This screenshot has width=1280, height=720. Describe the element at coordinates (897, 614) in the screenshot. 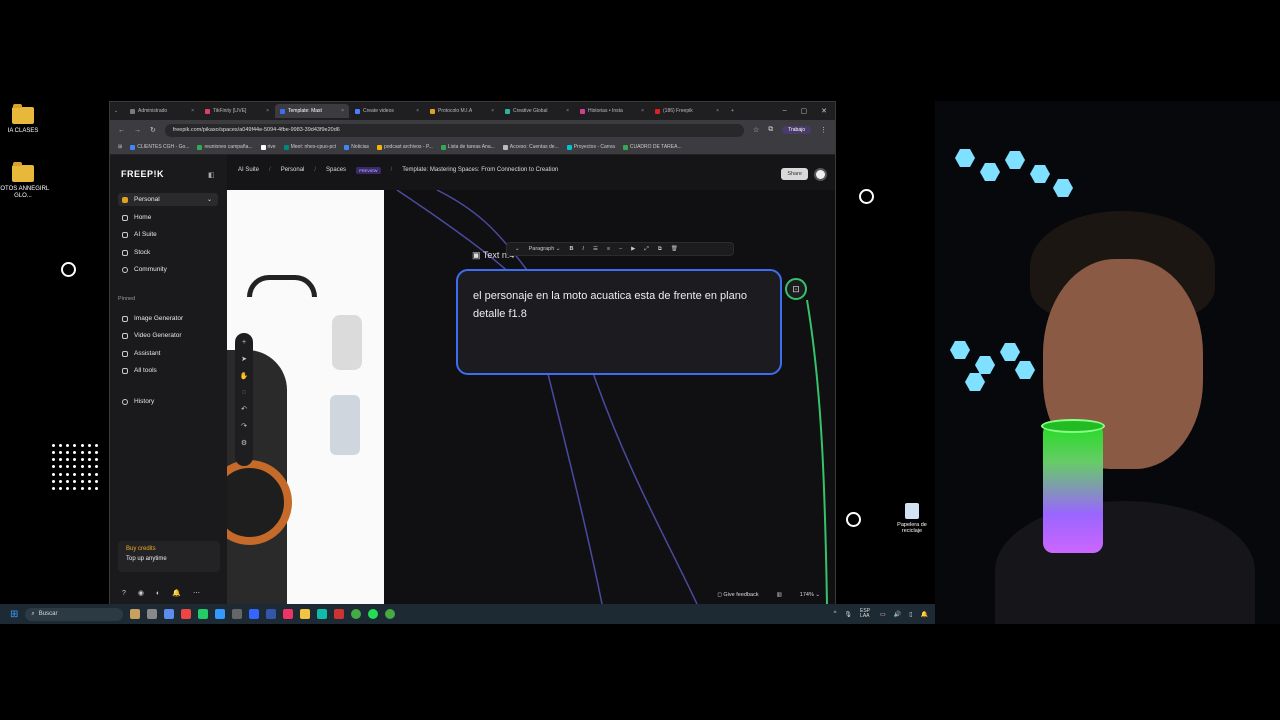

I see `volume-icon: 🔊` at that location.